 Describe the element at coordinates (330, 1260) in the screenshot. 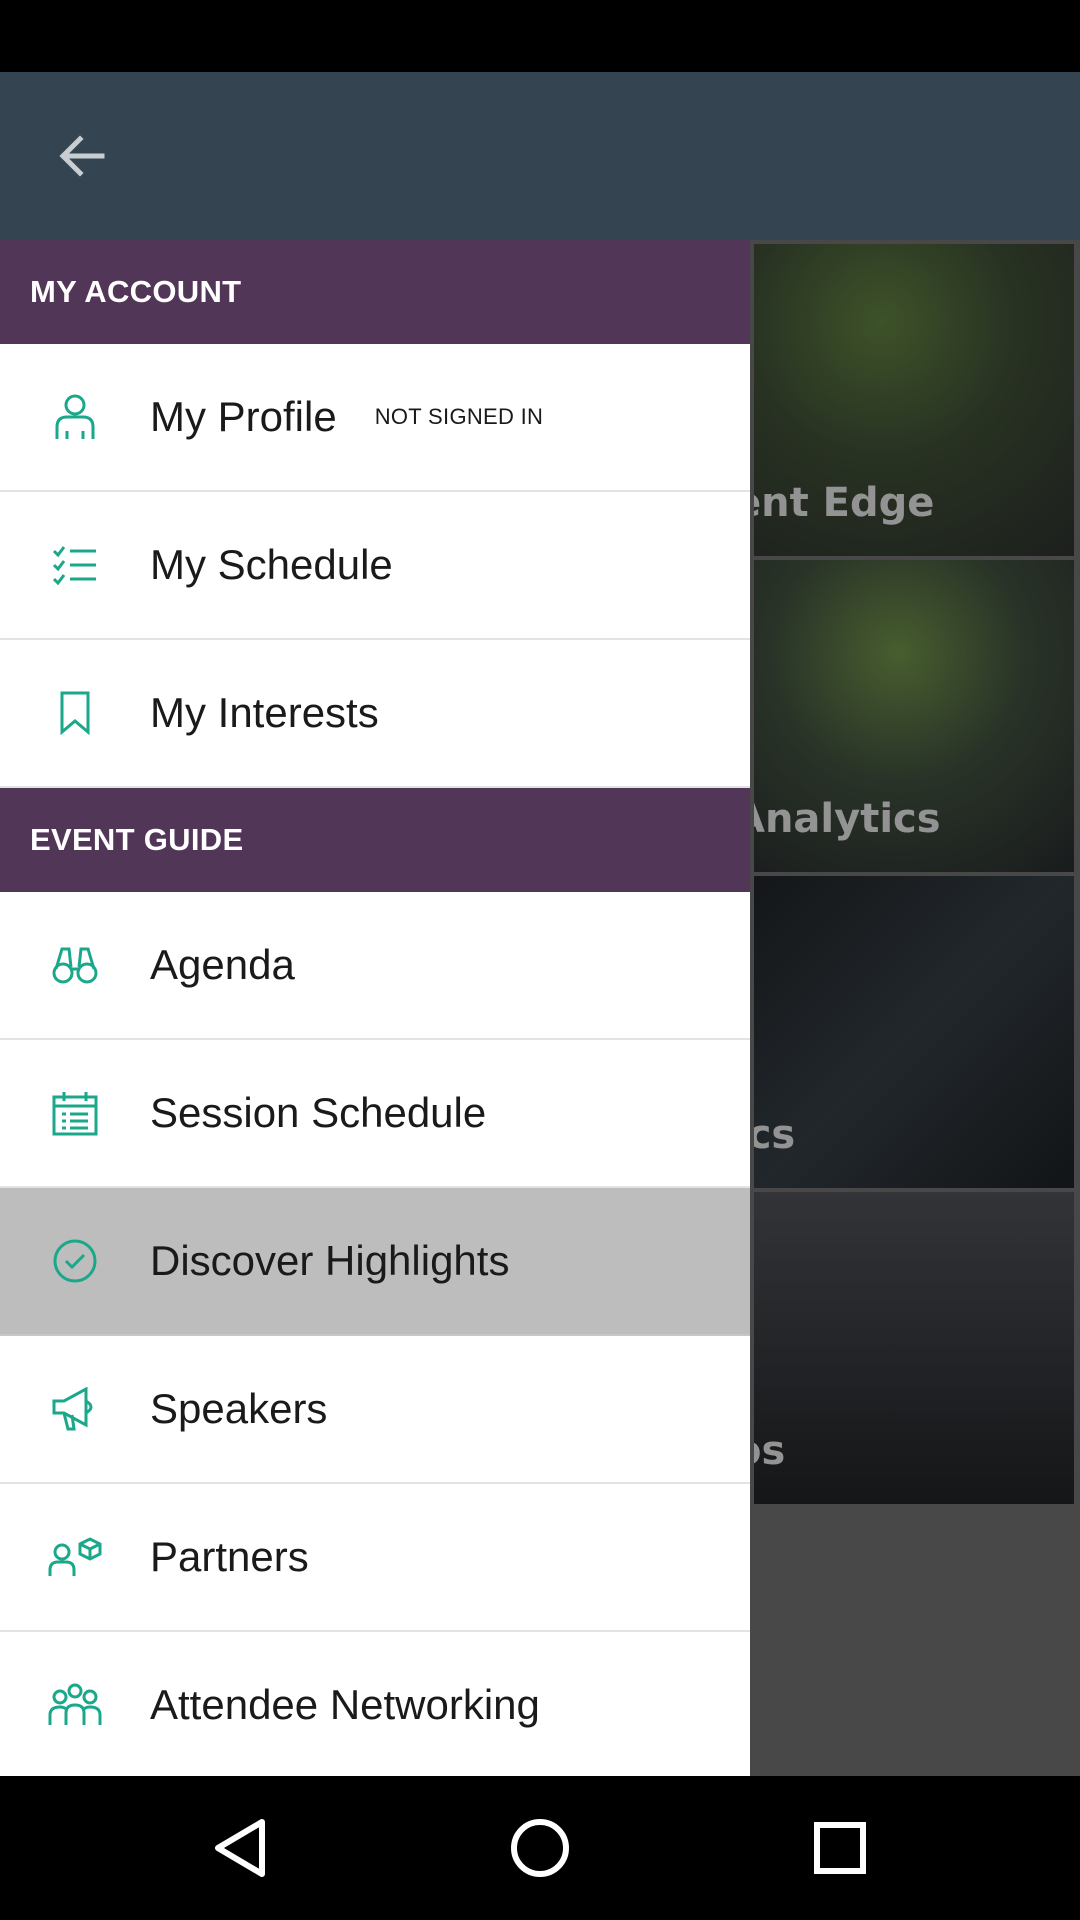

I see `menu-item-label: Discover Highlights` at that location.